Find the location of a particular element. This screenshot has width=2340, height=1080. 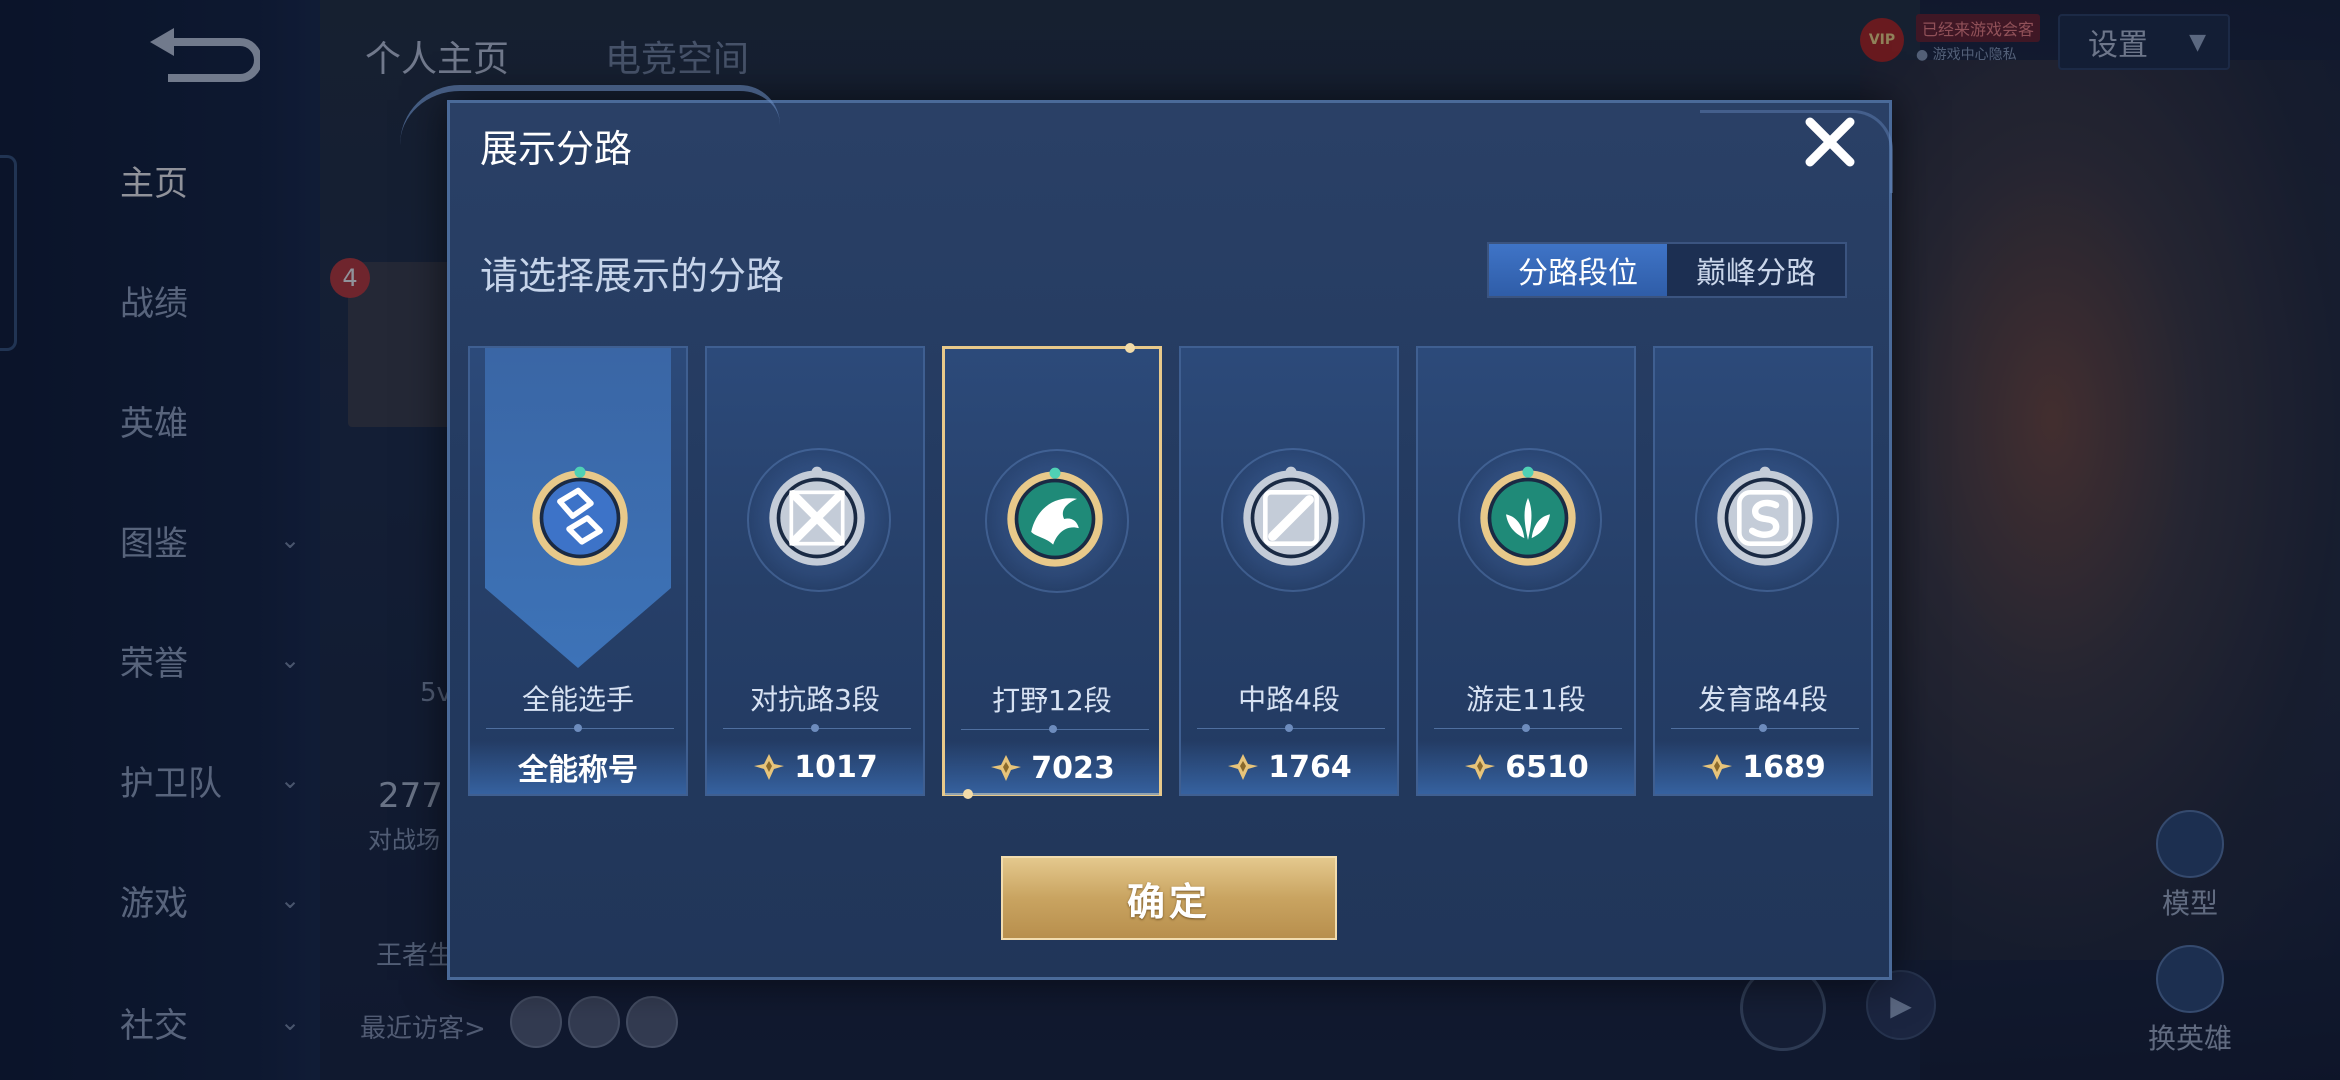

close-button is located at coordinates (1830, 142).